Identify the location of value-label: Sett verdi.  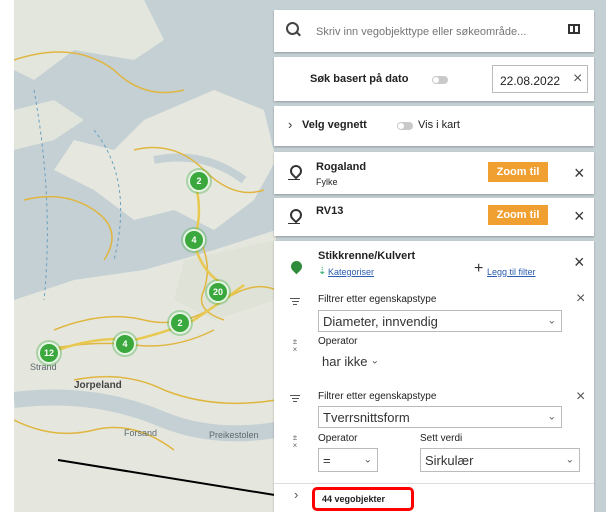
(441, 438).